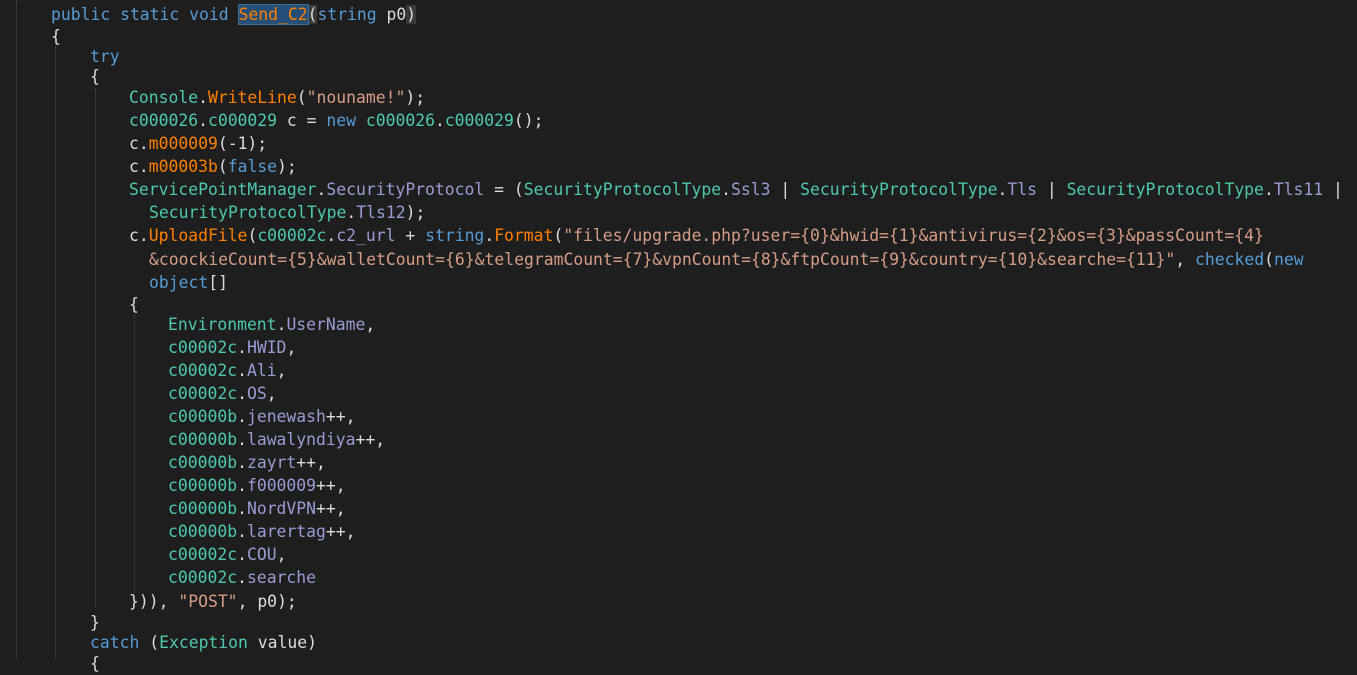  What do you see at coordinates (203, 416) in the screenshot?
I see `code-token: c00000b` at bounding box center [203, 416].